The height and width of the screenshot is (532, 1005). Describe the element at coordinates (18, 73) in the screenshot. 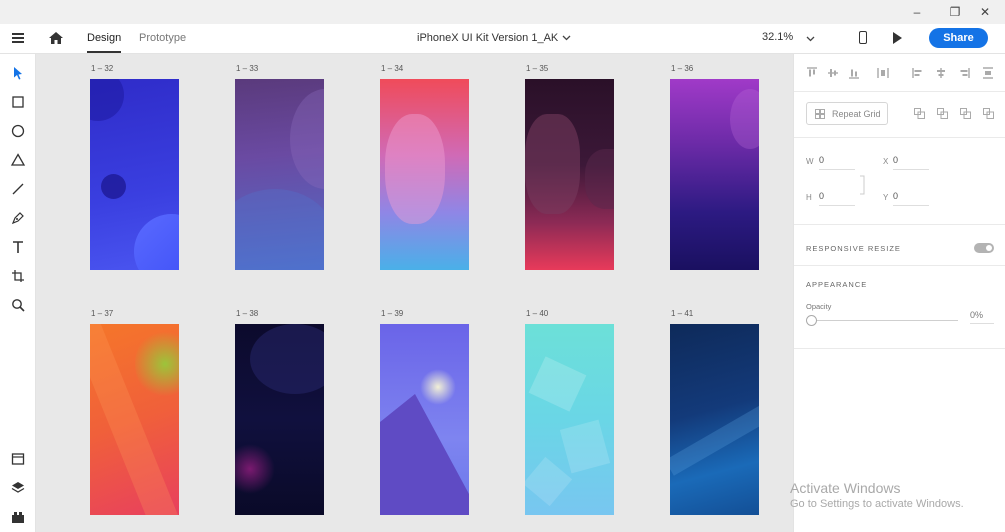

I see `select-icon` at that location.